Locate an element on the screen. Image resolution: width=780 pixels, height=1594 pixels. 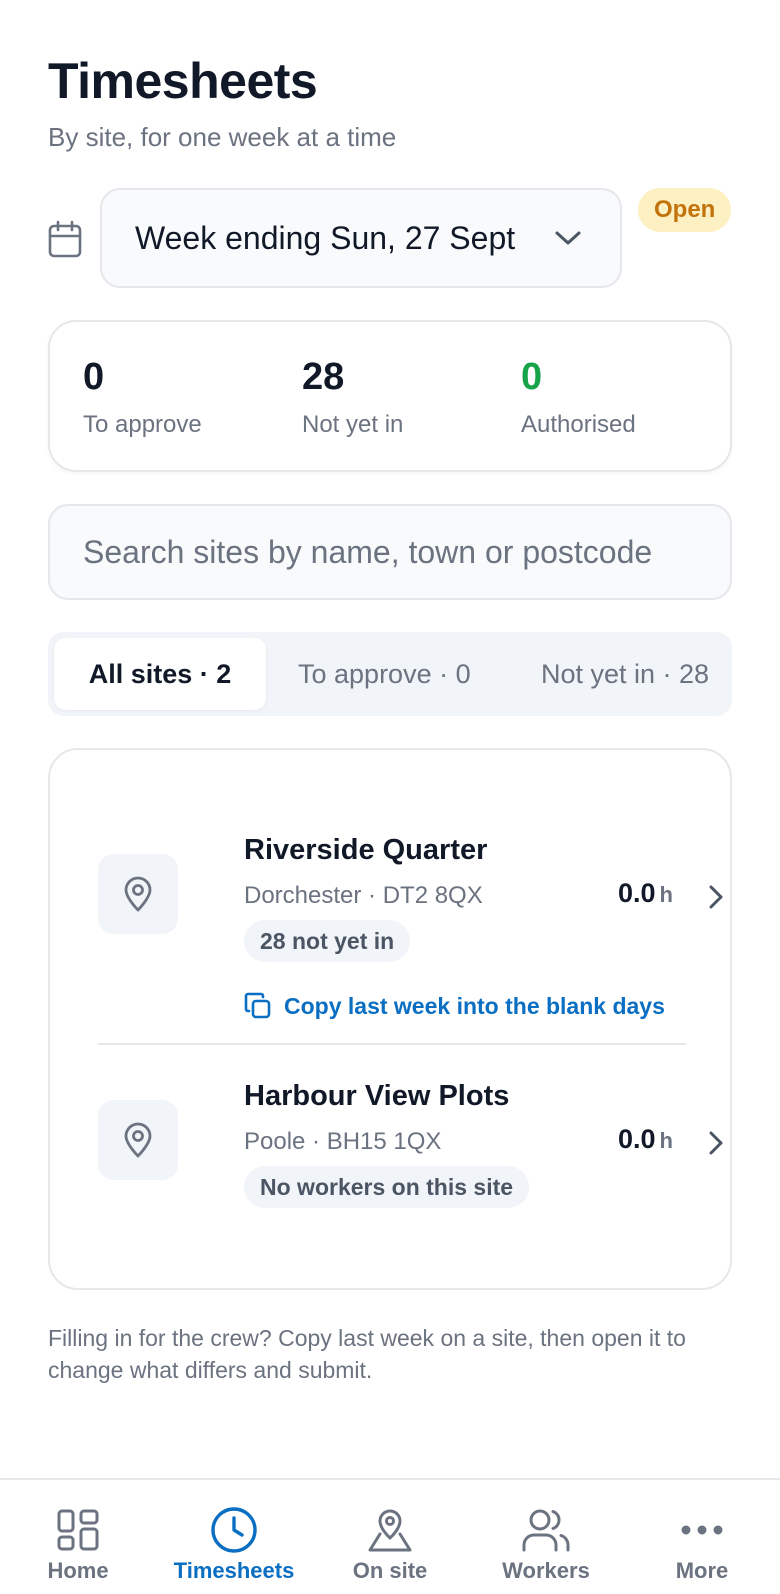
copy-icon is located at coordinates (257, 1005).